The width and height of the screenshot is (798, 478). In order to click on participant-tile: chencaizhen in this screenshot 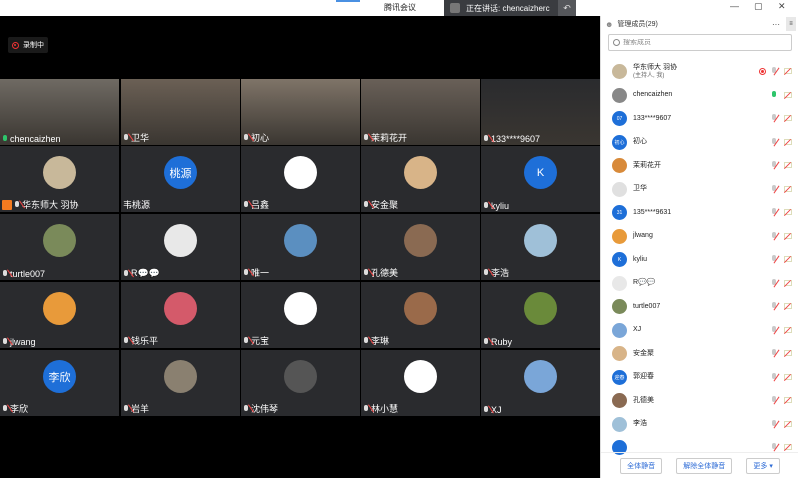, I will do `click(59, 112)`.